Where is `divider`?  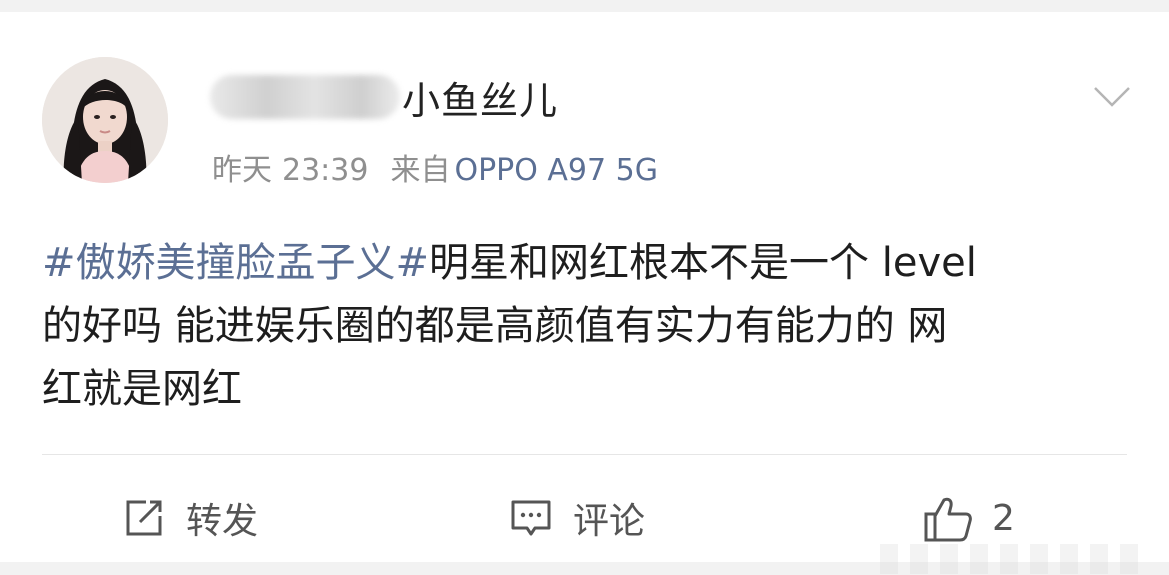 divider is located at coordinates (584, 454).